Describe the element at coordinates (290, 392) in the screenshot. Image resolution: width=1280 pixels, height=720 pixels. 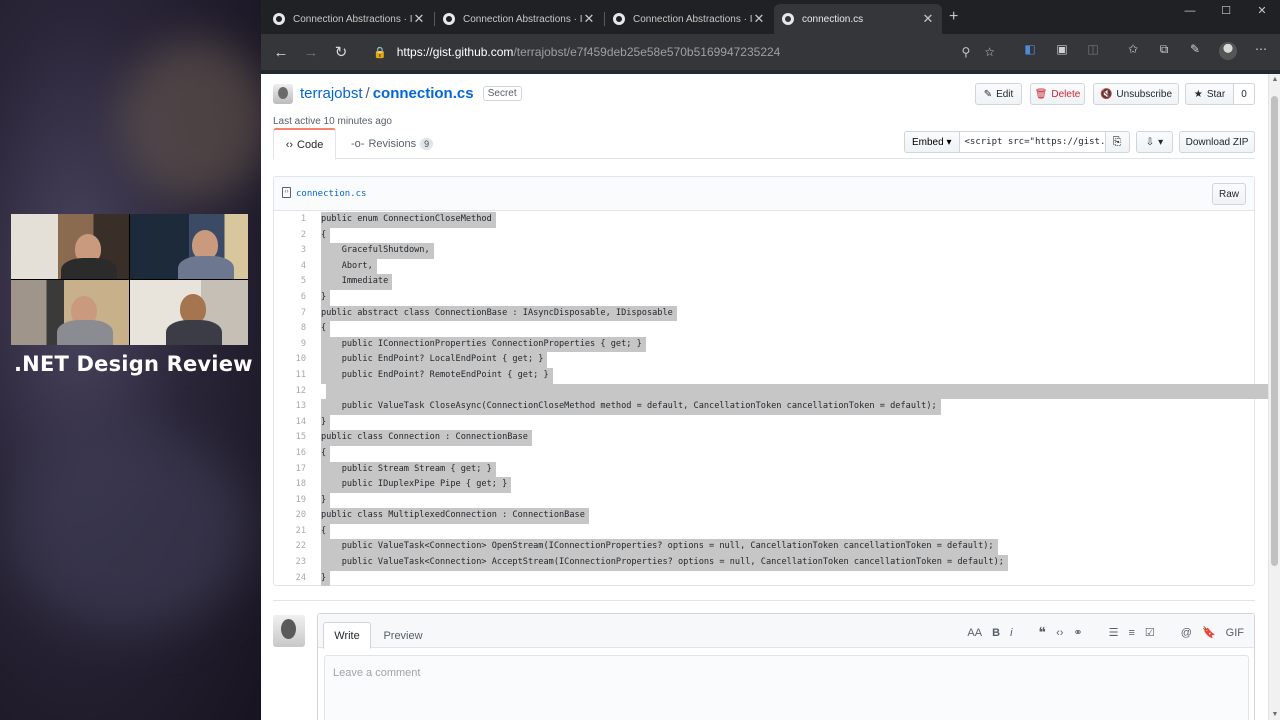
I see `line-number: 12` at that location.